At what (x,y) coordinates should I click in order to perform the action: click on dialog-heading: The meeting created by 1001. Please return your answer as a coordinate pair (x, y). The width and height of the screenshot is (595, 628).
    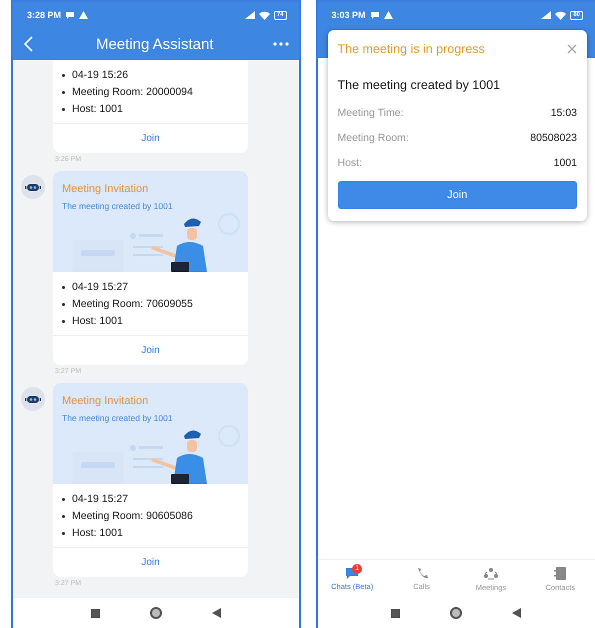
    Looking at the image, I should click on (420, 85).